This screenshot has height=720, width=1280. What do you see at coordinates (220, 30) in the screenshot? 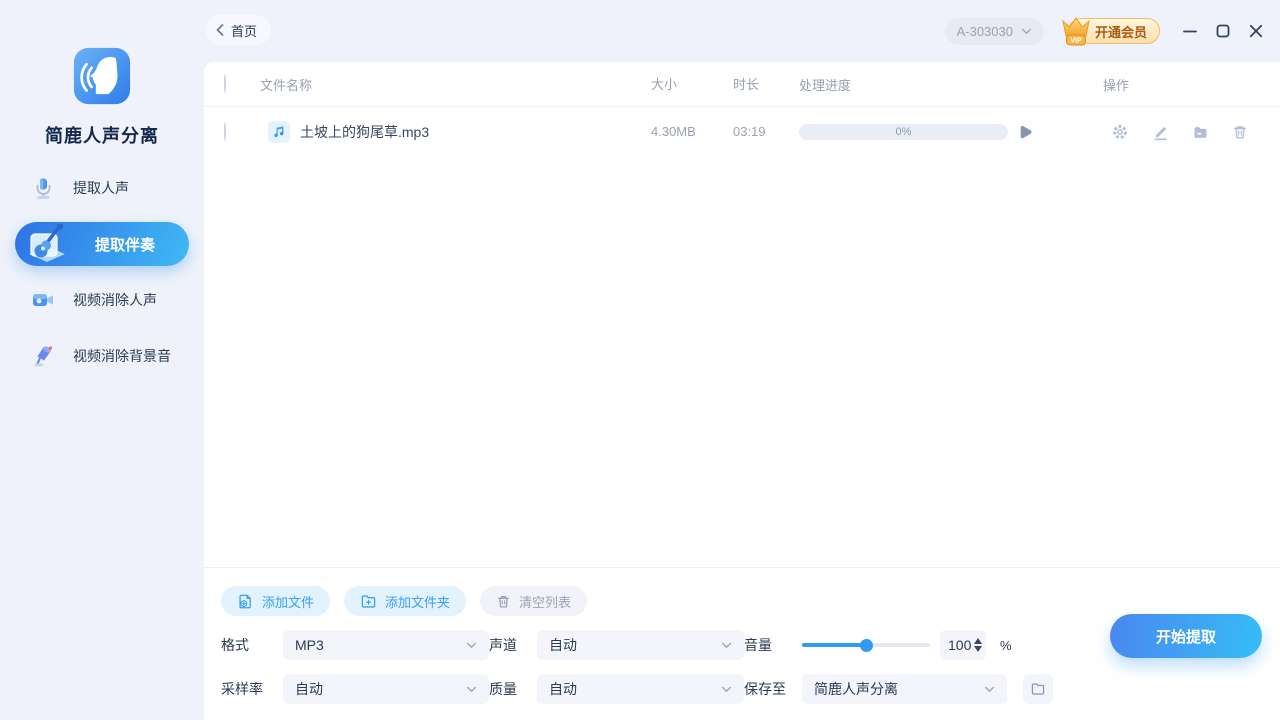
I see `chevron-left-icon` at bounding box center [220, 30].